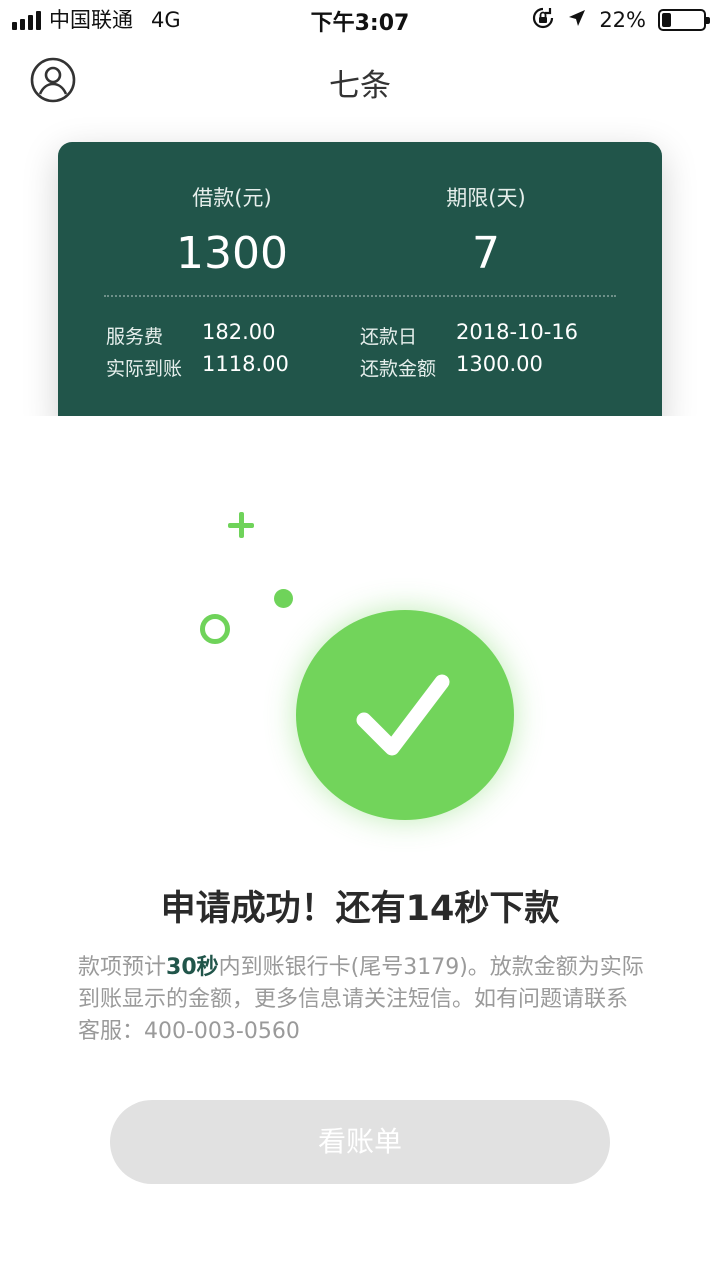  What do you see at coordinates (577, 20) in the screenshot?
I see `location-arrow-icon` at bounding box center [577, 20].